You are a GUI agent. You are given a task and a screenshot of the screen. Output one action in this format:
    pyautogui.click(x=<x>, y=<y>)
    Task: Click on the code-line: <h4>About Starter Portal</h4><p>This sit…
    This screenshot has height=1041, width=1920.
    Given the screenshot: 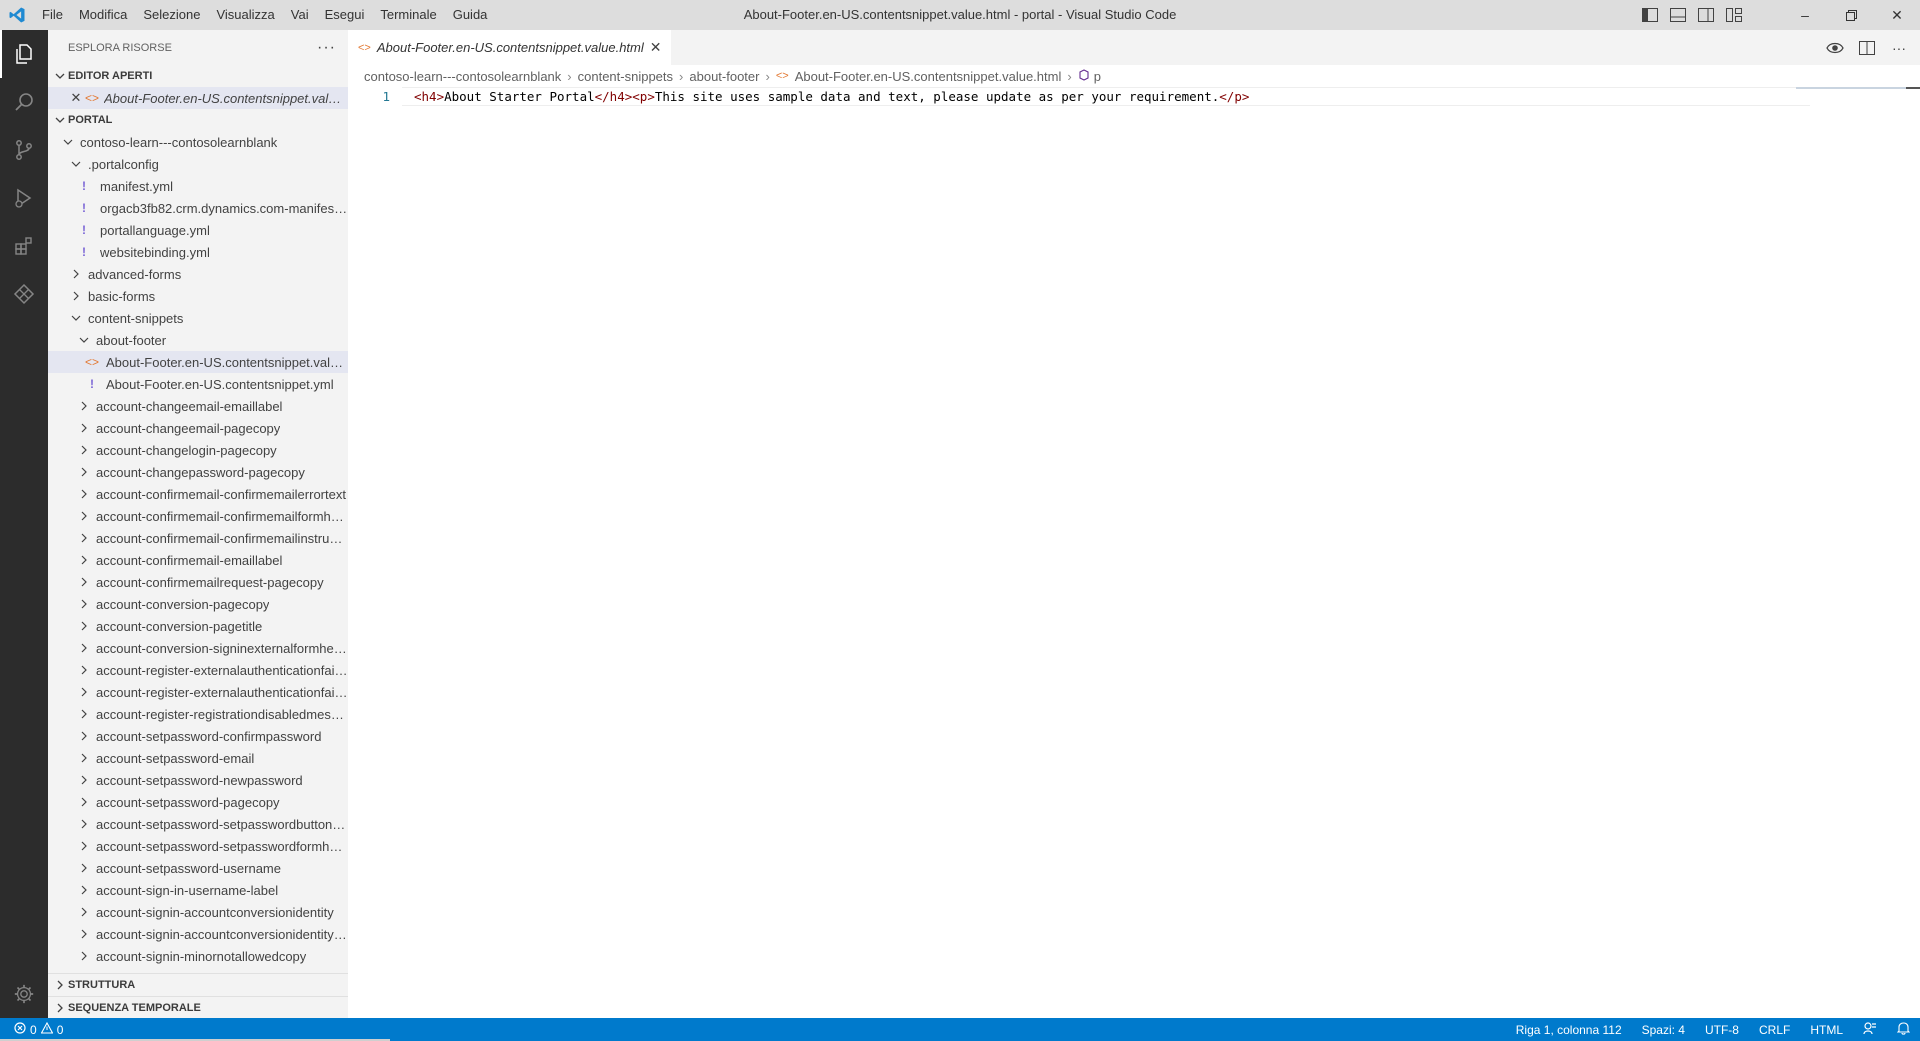 What is the action you would take?
    pyautogui.click(x=831, y=96)
    